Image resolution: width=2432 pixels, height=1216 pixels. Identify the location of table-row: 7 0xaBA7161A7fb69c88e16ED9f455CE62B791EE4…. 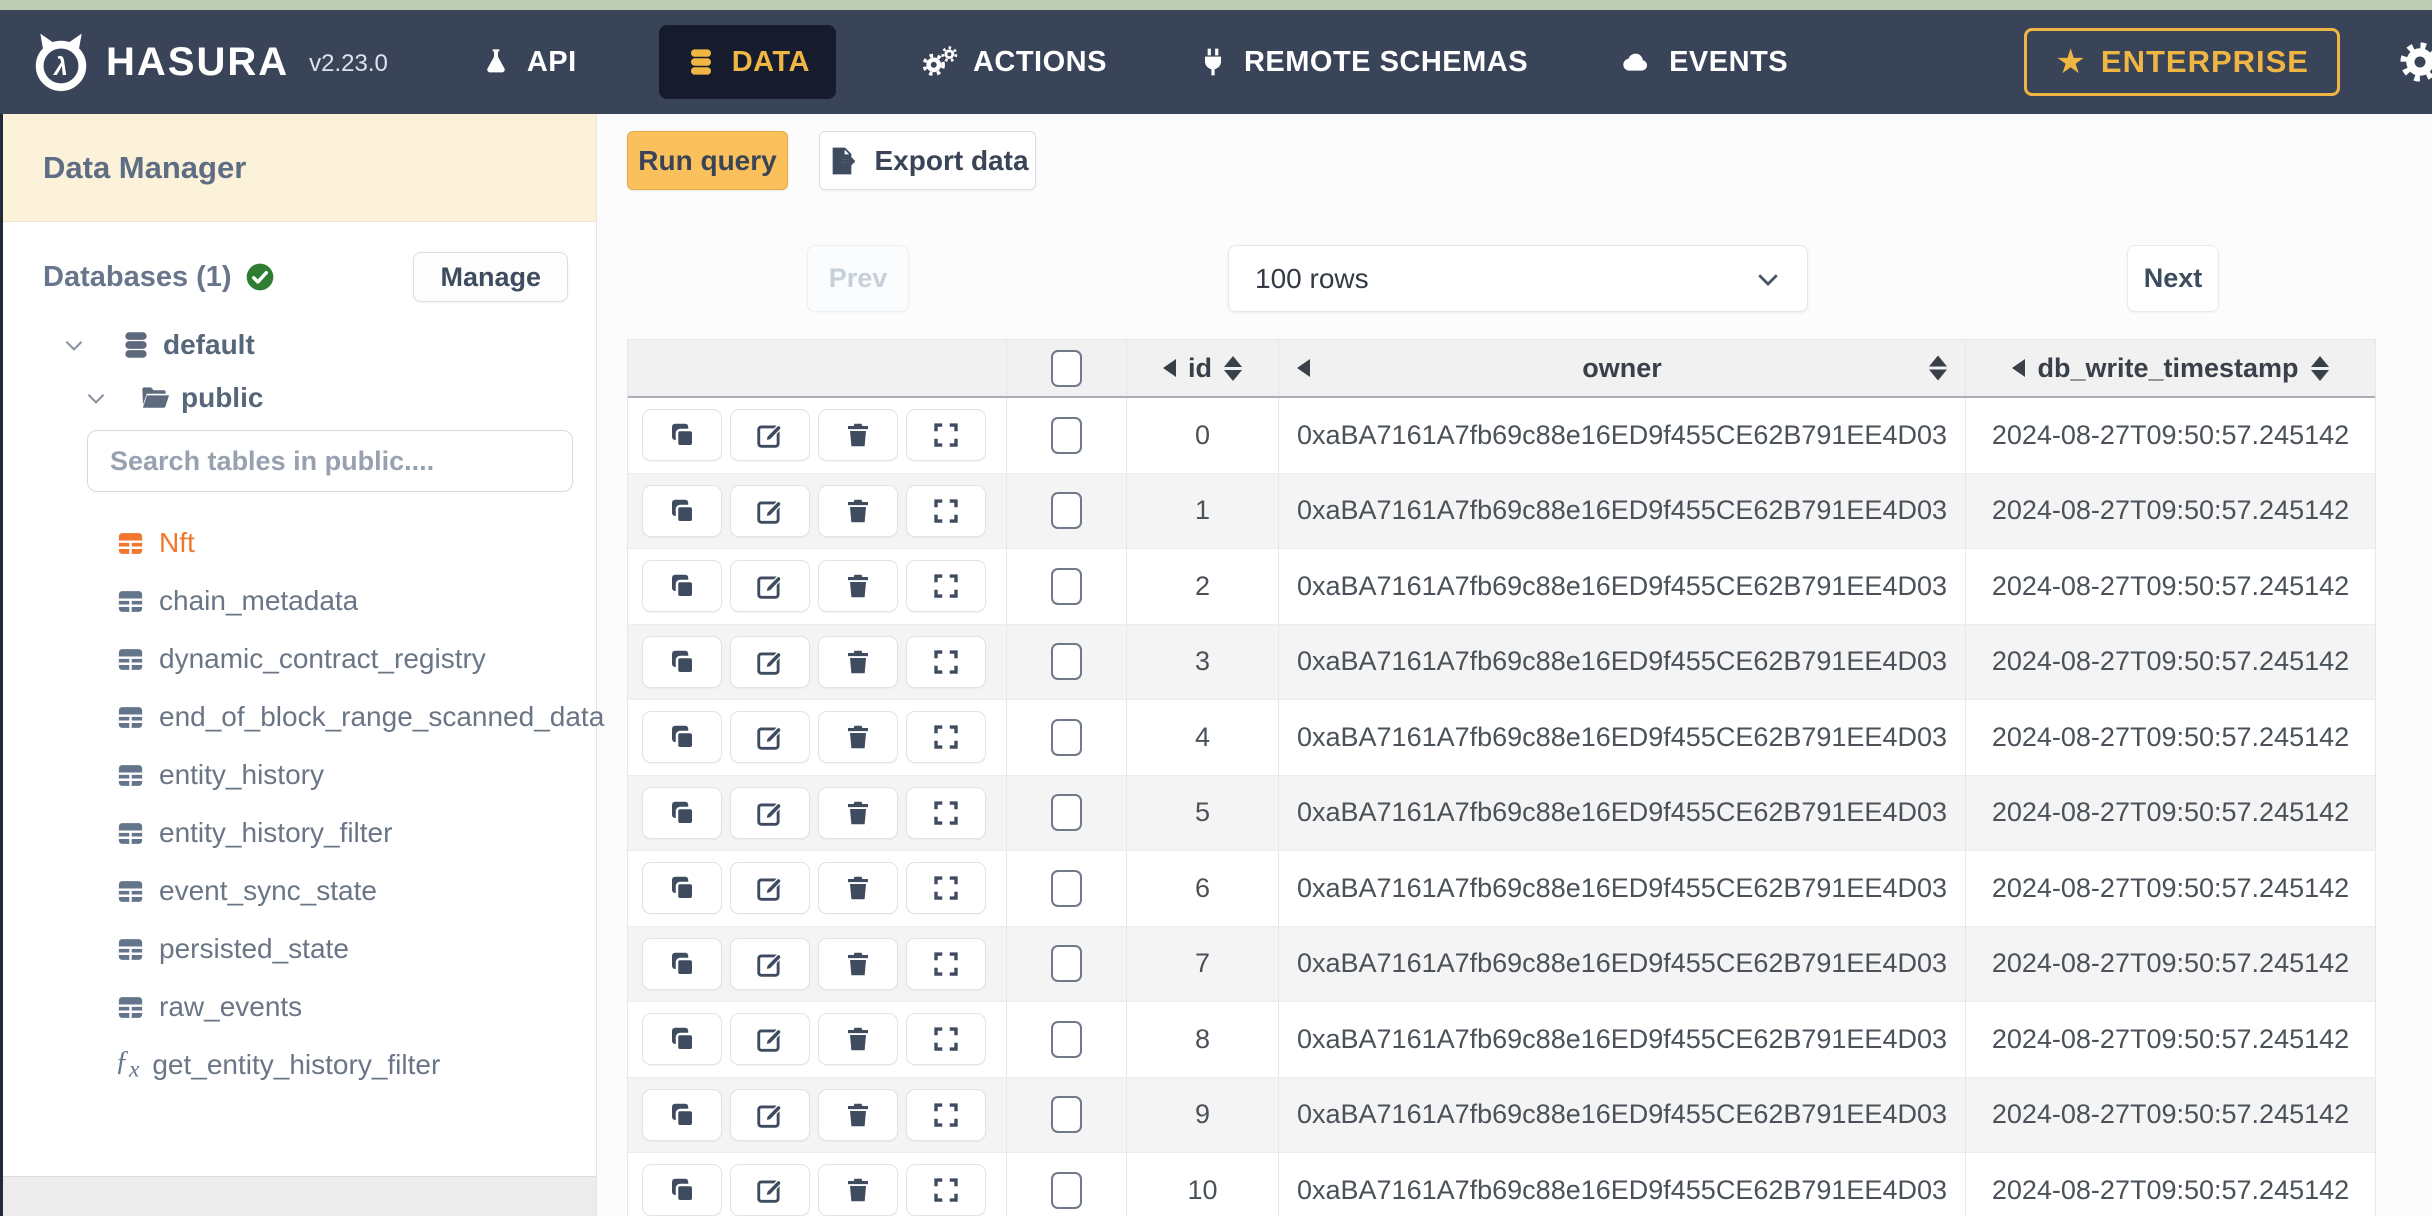
(1501, 964).